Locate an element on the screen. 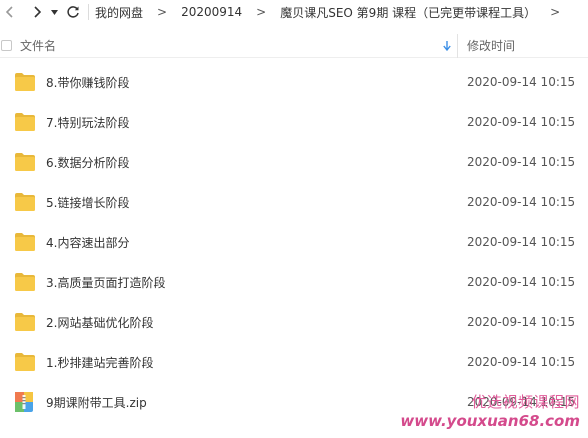 The image size is (588, 438). zip-file-icon is located at coordinates (24, 402).